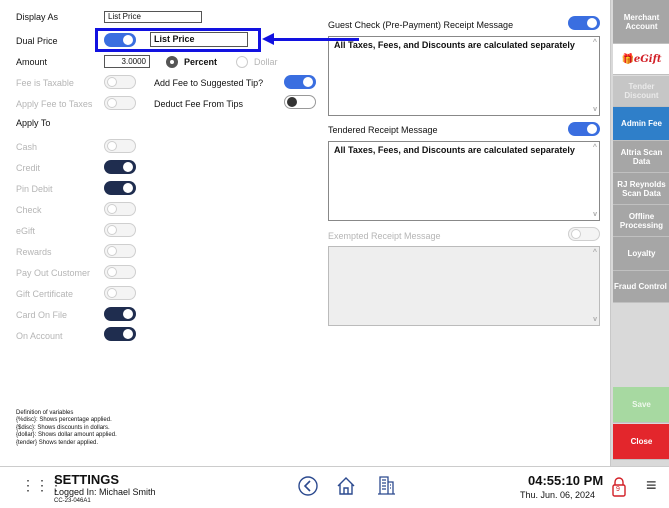 The image size is (669, 508). I want to click on fee-taxable-label: Fee is Taxable, so click(45, 83).